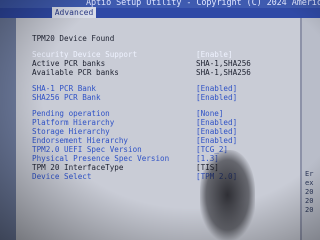  I want to click on active-pcr-banks-value: SHA-1,SHA256, so click(223, 63).